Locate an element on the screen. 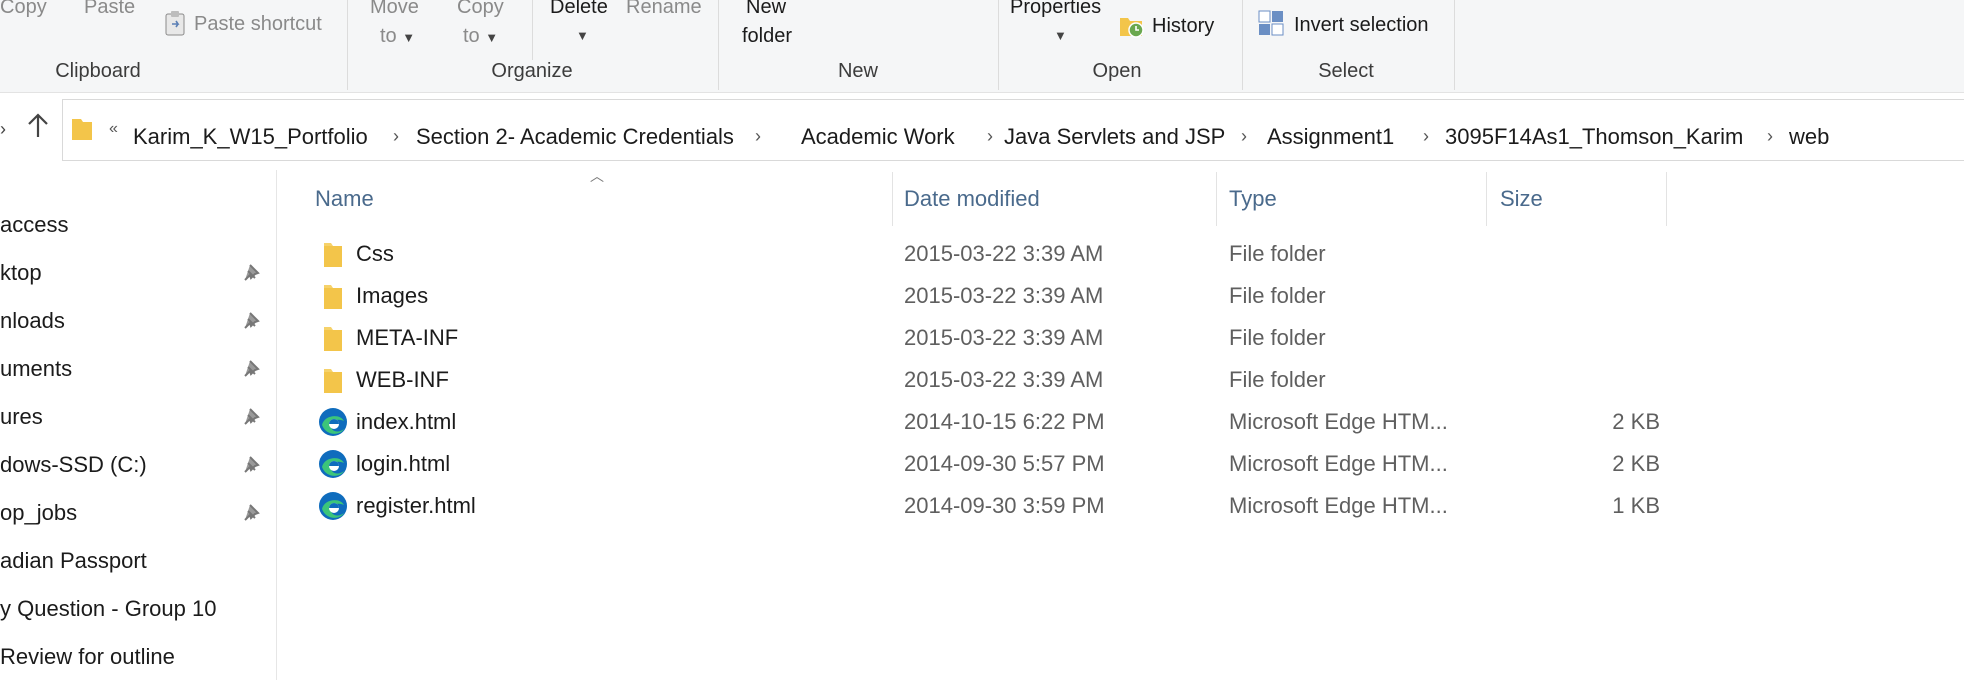 The width and height of the screenshot is (1964, 680). file-name: register.html is located at coordinates (416, 506).